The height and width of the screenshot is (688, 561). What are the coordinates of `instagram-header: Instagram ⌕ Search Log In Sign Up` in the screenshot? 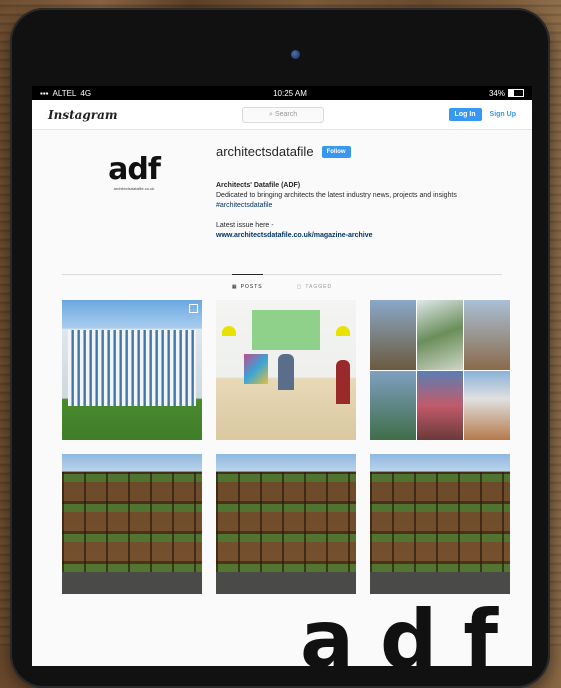 It's located at (282, 115).